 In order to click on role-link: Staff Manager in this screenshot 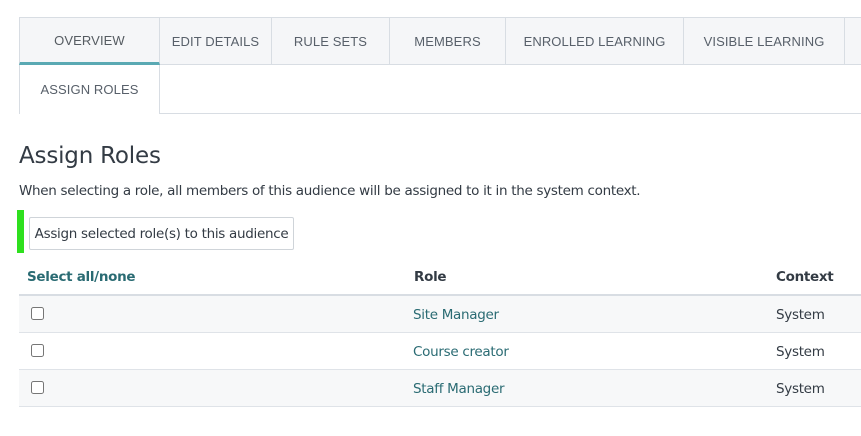, I will do `click(459, 389)`.